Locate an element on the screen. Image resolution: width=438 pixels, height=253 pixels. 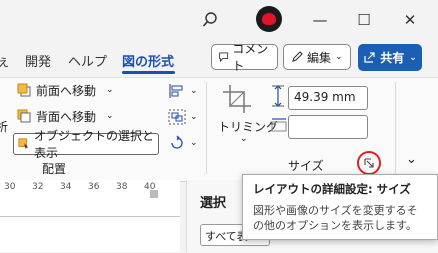
ruler-tick: 38 is located at coordinates (122, 187).